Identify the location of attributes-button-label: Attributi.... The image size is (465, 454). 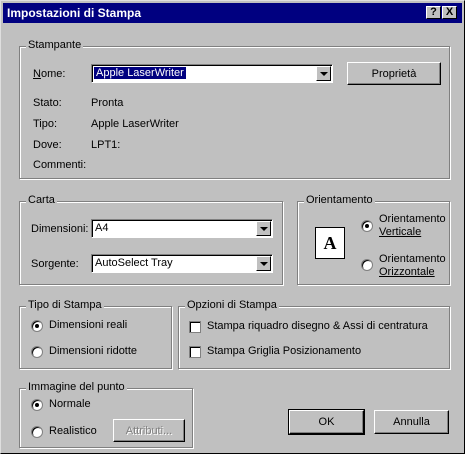
(149, 430).